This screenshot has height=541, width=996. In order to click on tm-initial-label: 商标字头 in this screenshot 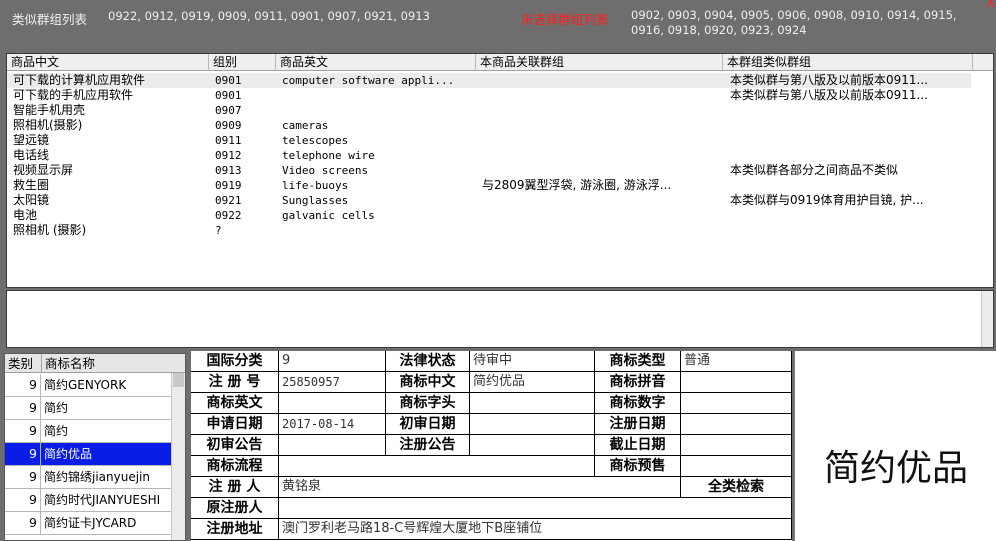, I will do `click(428, 403)`.